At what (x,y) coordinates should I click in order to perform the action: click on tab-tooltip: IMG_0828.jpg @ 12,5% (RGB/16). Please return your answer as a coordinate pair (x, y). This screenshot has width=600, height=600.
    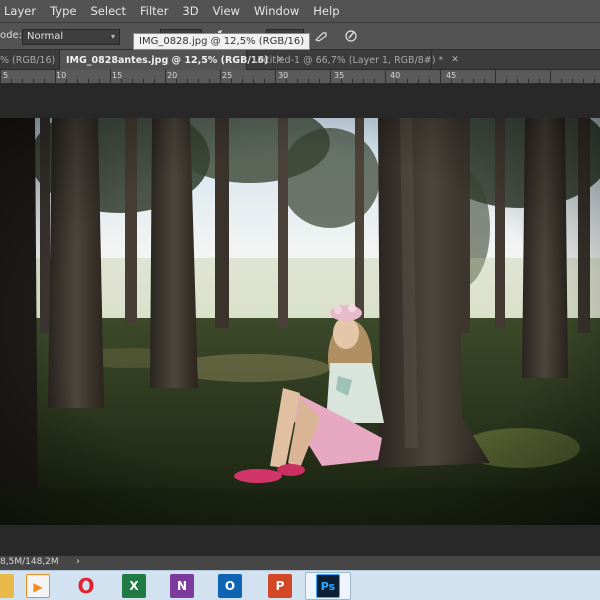
    Looking at the image, I should click on (222, 41).